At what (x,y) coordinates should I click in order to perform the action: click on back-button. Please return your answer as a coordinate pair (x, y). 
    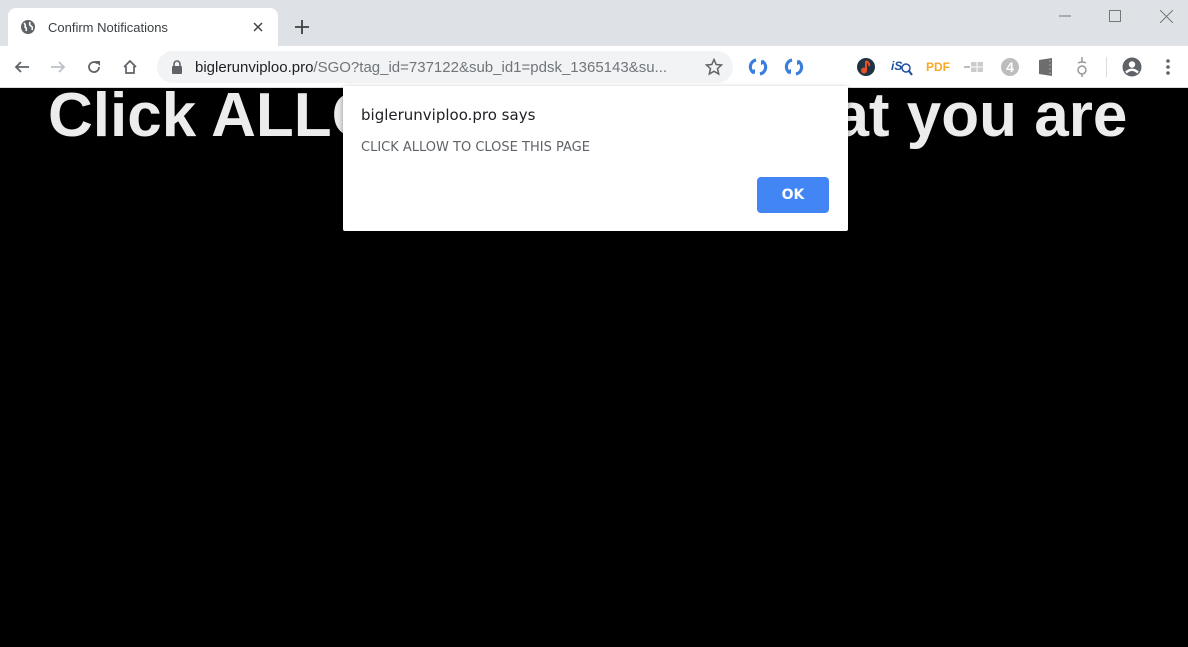
    Looking at the image, I should click on (22, 67).